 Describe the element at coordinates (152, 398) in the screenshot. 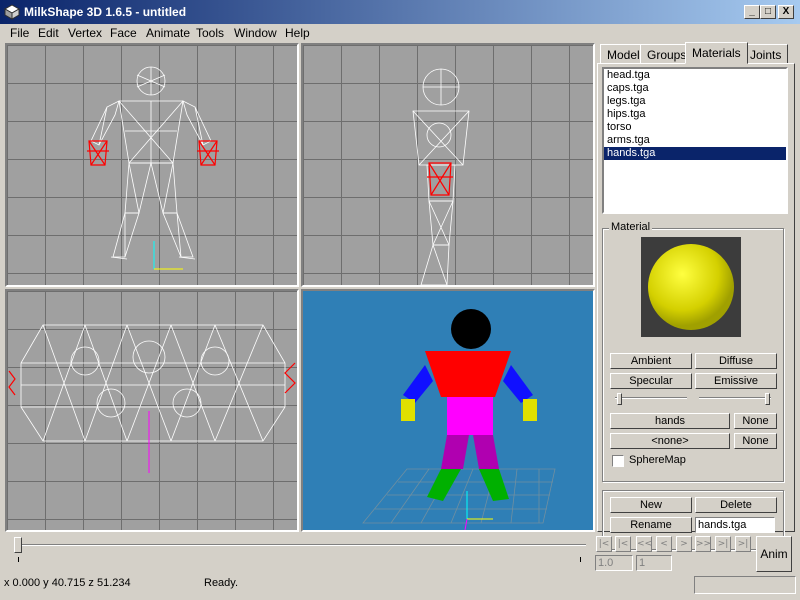

I see `top-wireframe` at that location.